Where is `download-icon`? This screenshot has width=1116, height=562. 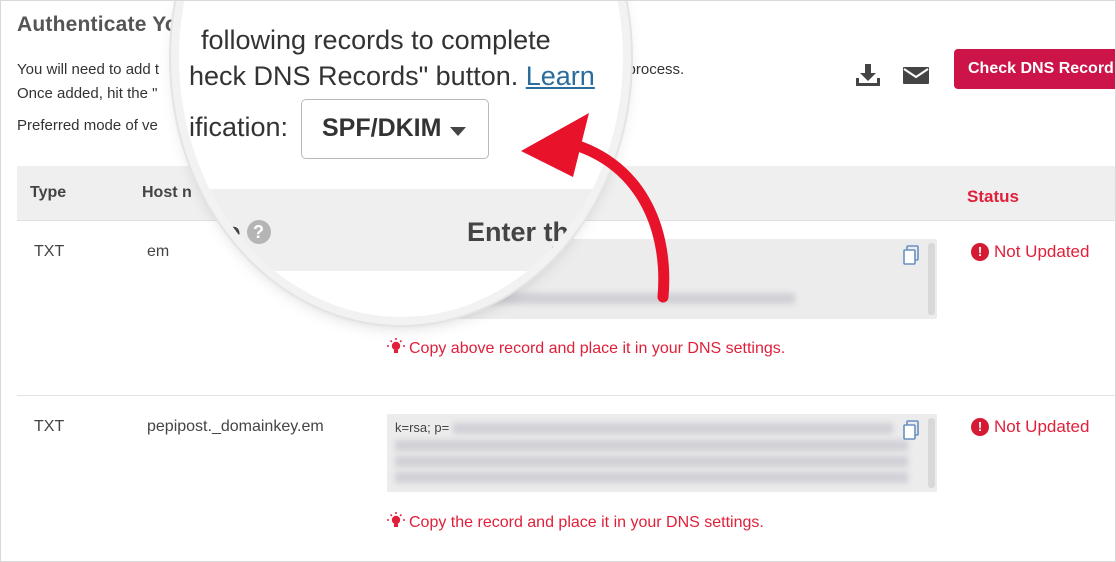
download-icon is located at coordinates (868, 75).